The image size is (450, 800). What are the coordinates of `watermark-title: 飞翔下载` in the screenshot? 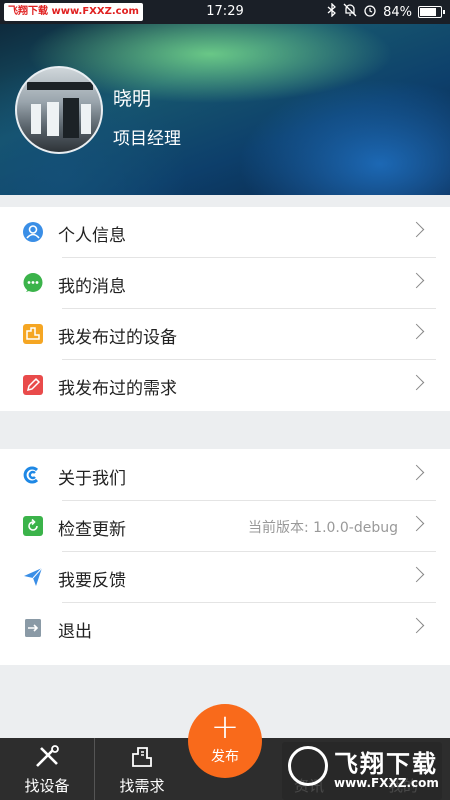 It's located at (386, 764).